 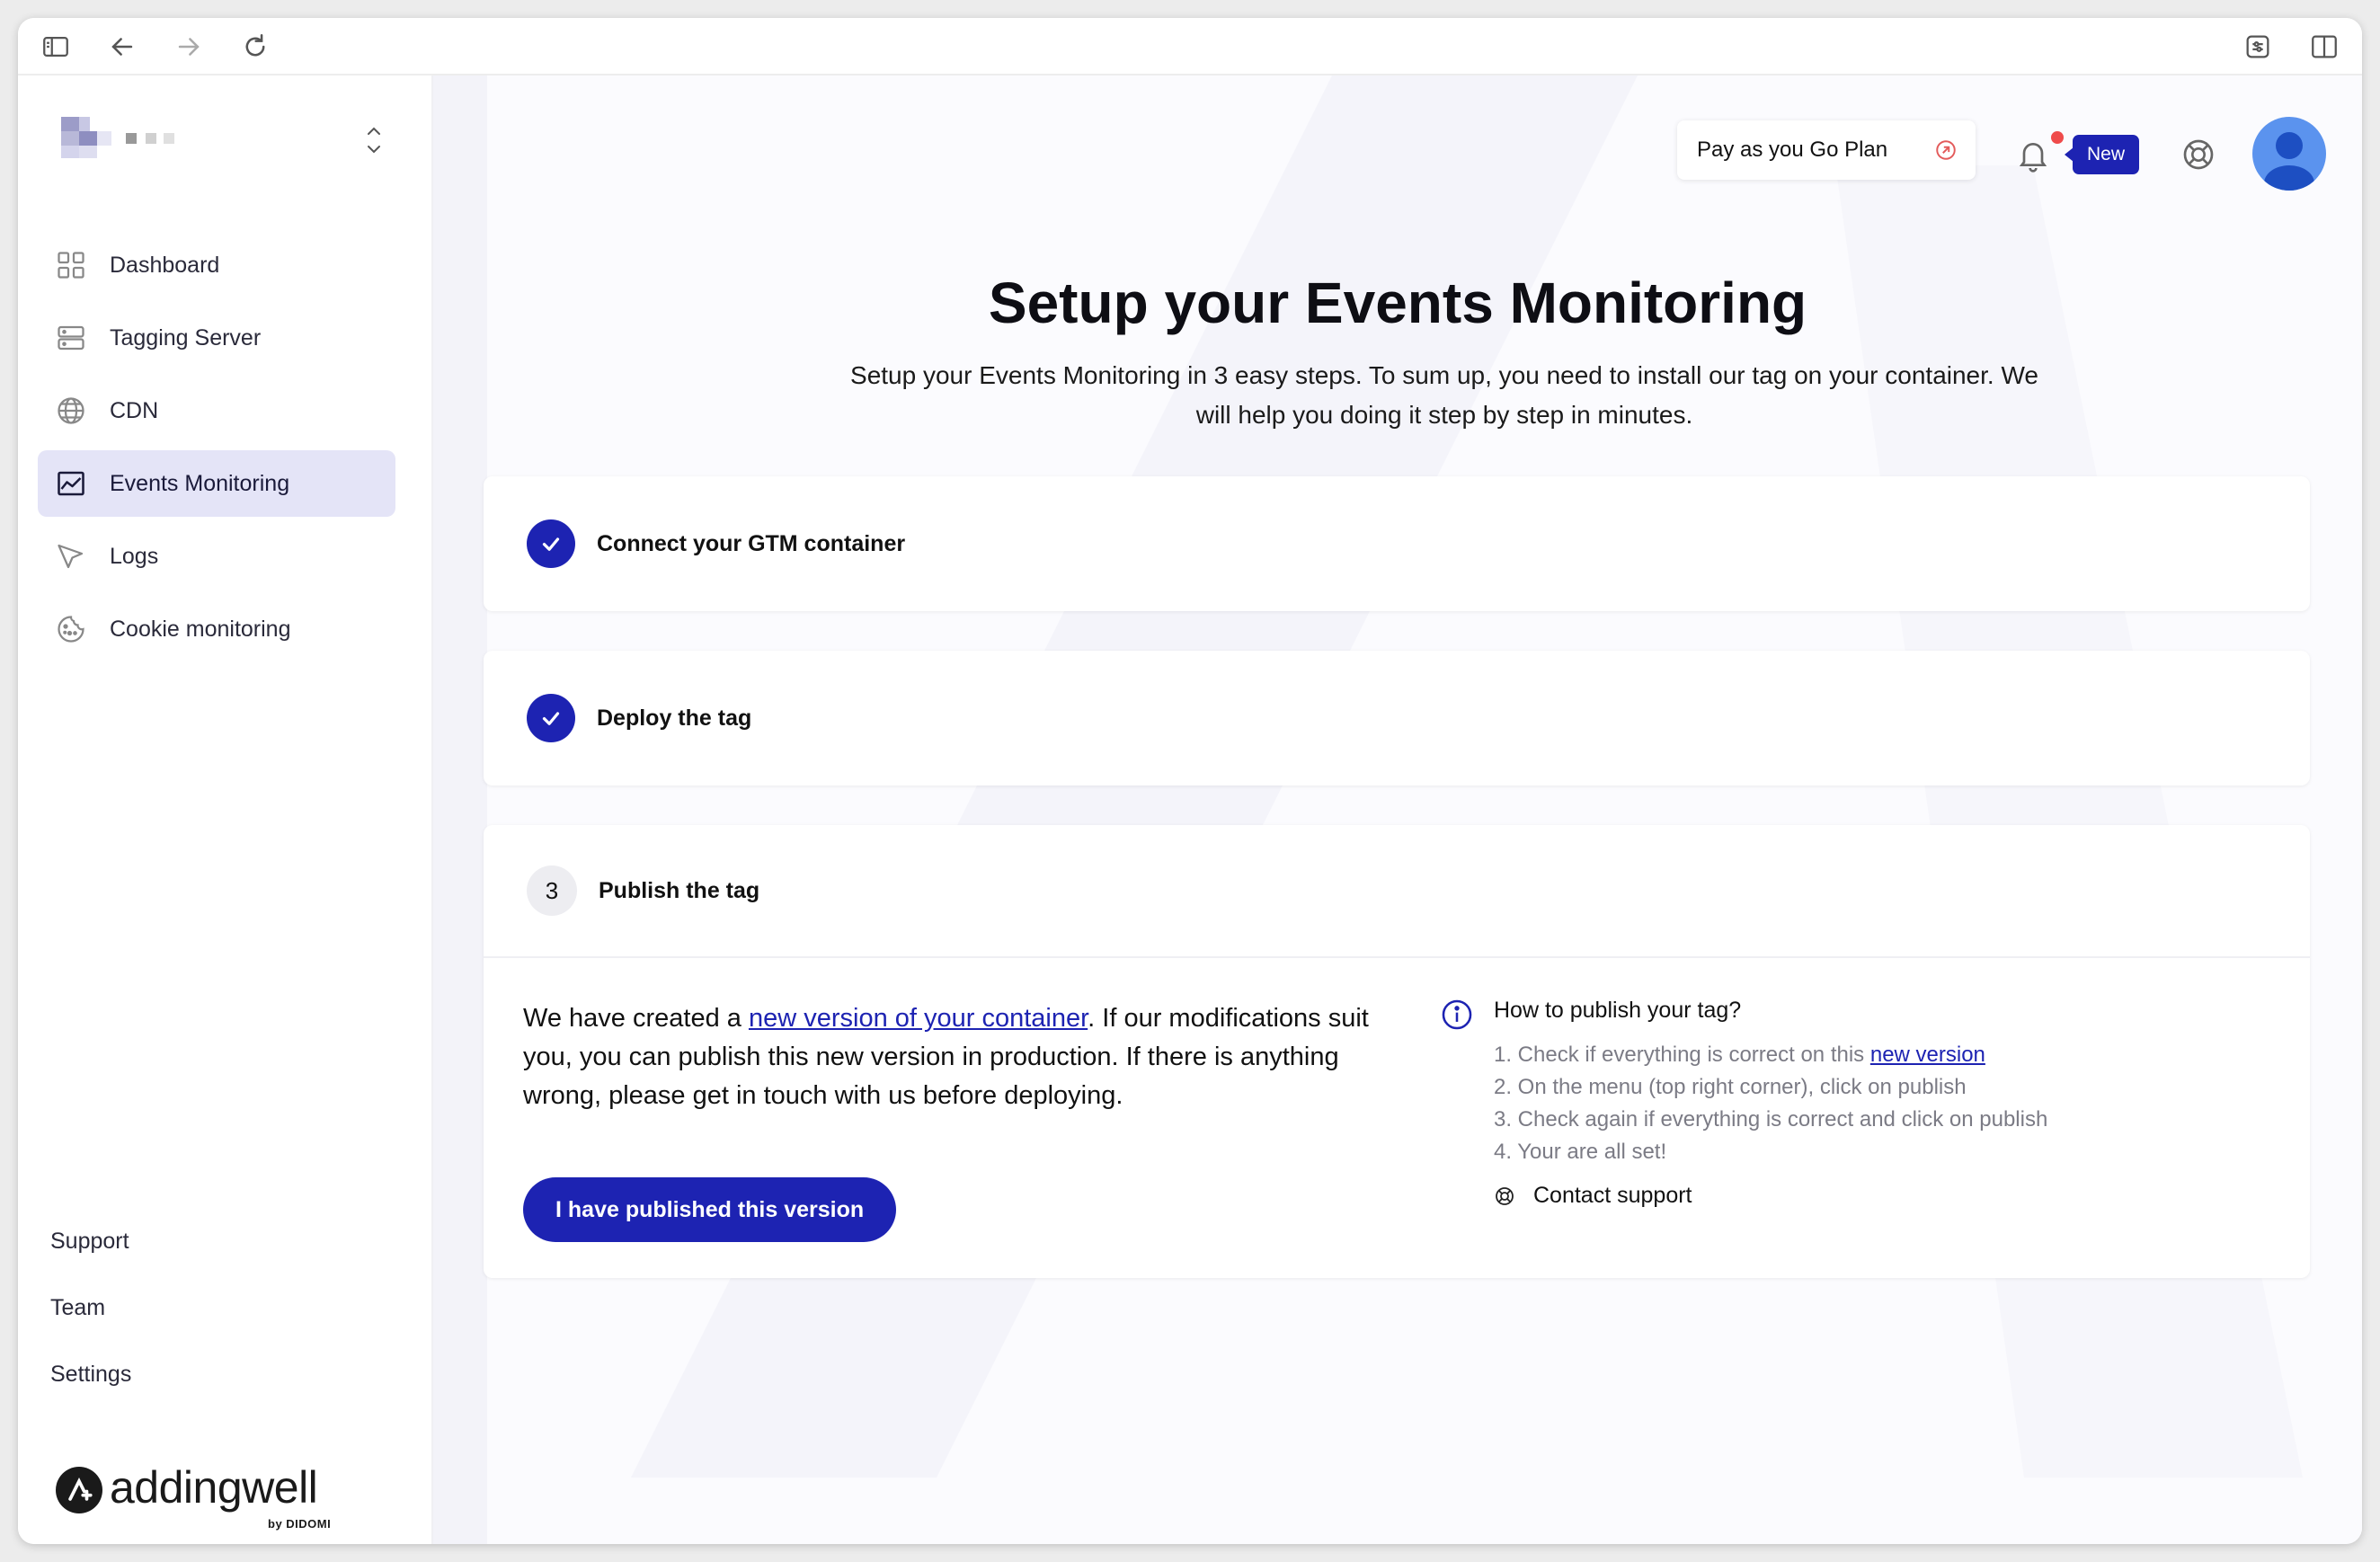 What do you see at coordinates (1397, 303) in the screenshot?
I see `page-title: Setup your Events Monitoring` at bounding box center [1397, 303].